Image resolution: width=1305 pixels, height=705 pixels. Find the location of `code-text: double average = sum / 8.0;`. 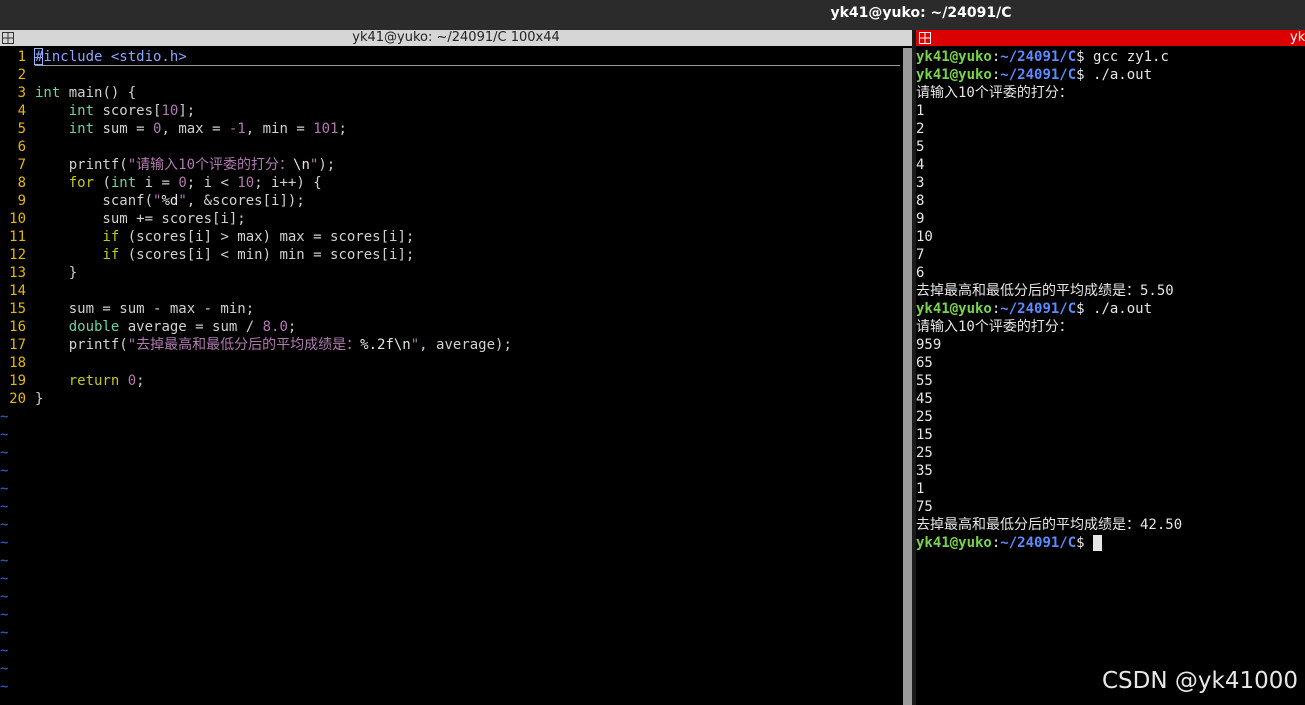

code-text: double average = sum / 8.0; is located at coordinates (182, 327).